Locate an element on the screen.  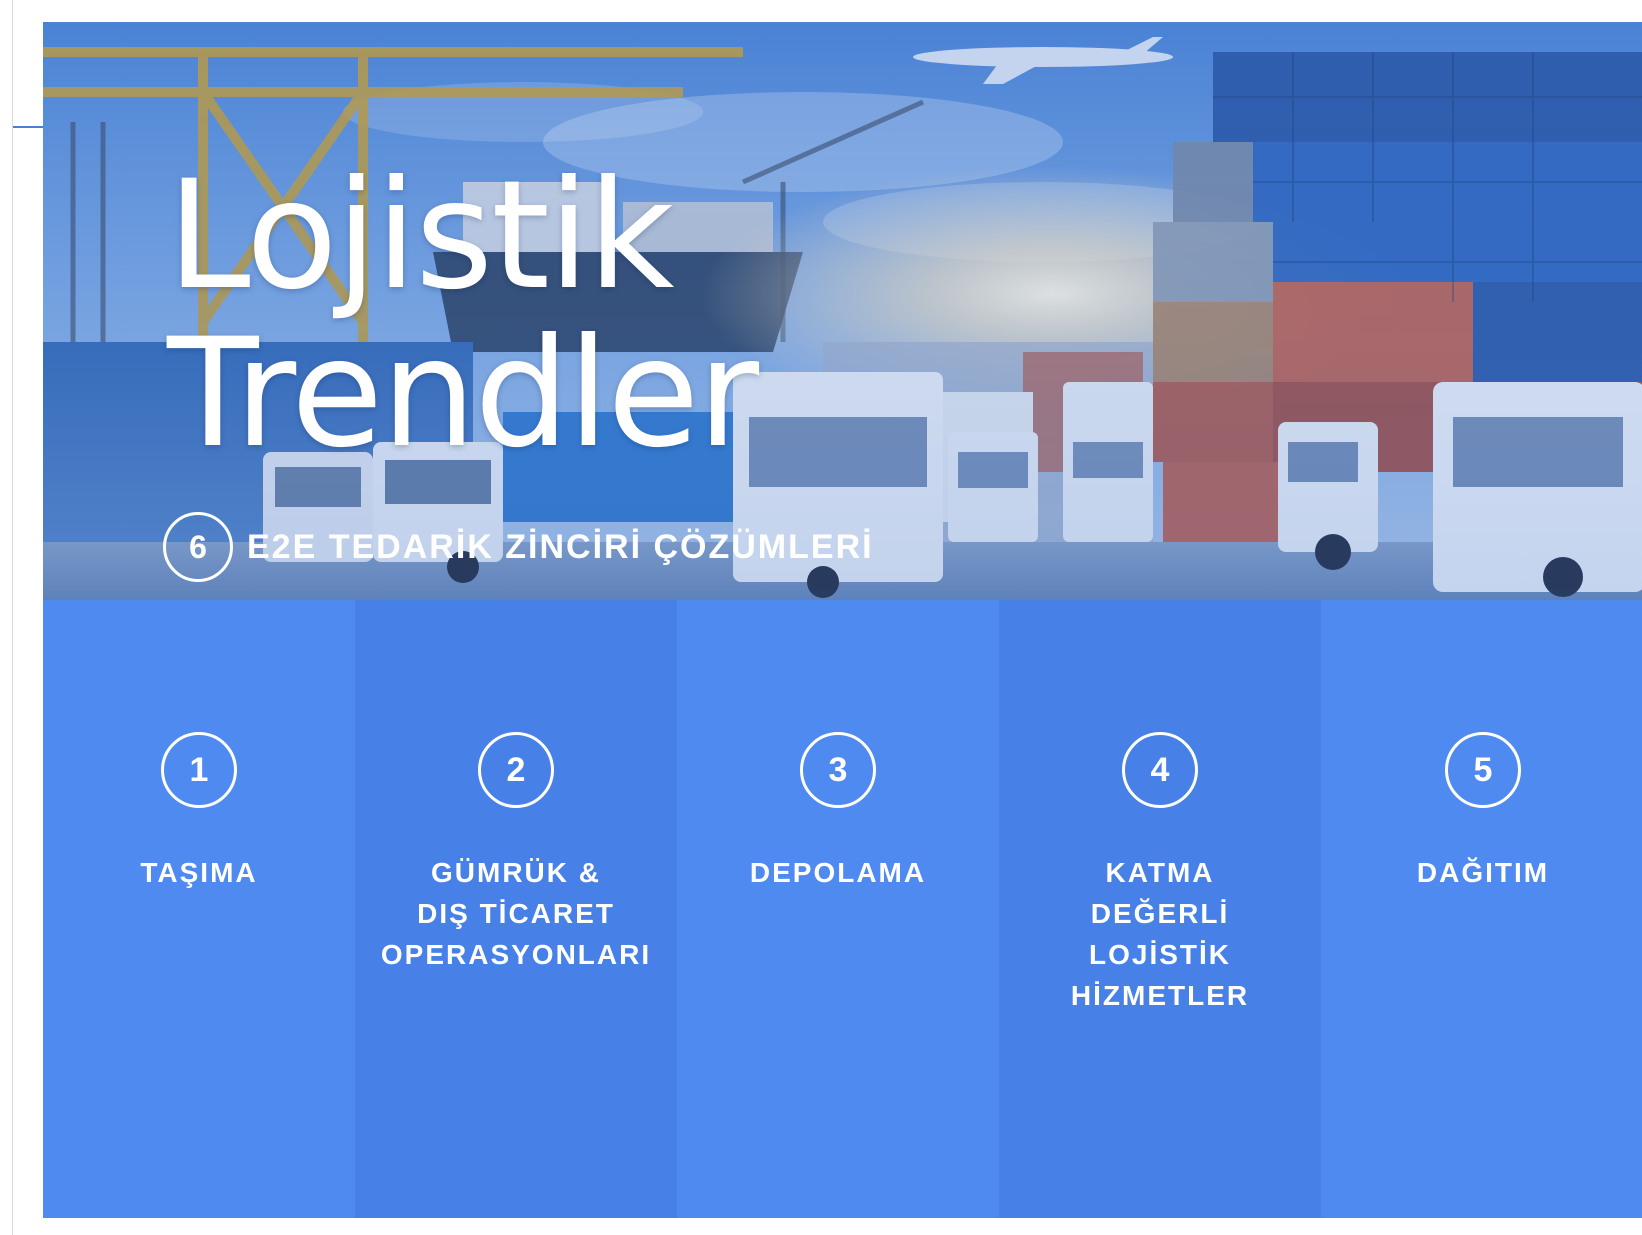
subtitle: 6 E2E TEDARİK ZİNCİRİ ÇÖZÜMLERİ is located at coordinates (518, 547).